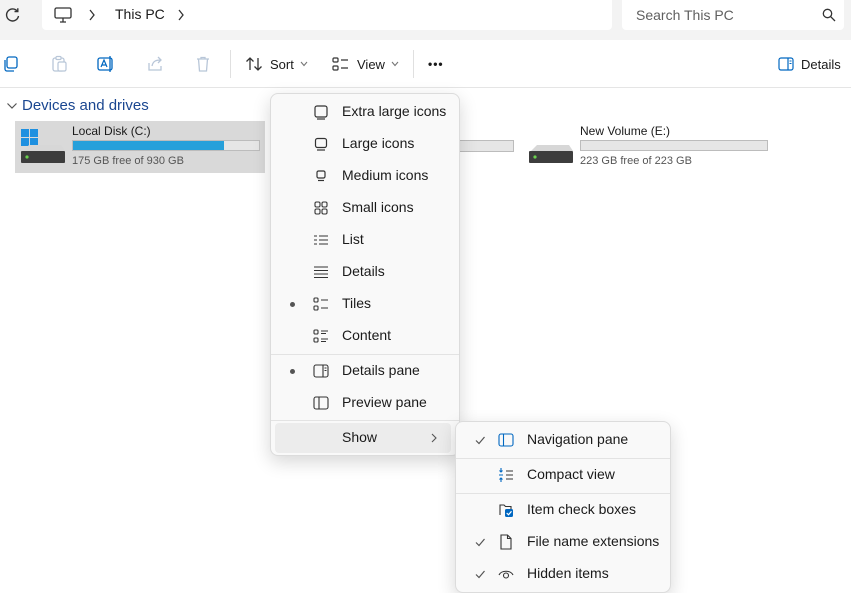 Image resolution: width=851 pixels, height=593 pixels. Describe the element at coordinates (381, 370) in the screenshot. I see `menu-item-label: Details pane` at that location.